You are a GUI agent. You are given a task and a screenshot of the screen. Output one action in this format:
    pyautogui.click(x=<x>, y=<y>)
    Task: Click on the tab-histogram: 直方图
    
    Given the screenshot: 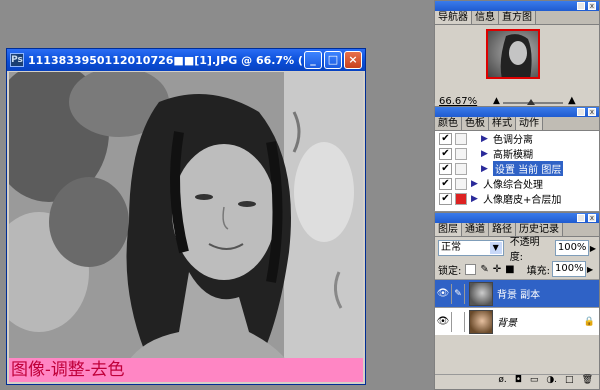 What is the action you would take?
    pyautogui.click(x=517, y=17)
    